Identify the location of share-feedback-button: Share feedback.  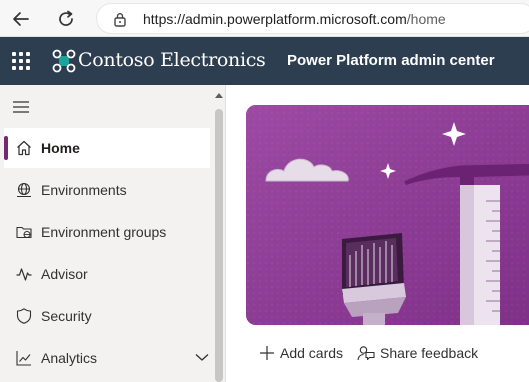
(417, 353).